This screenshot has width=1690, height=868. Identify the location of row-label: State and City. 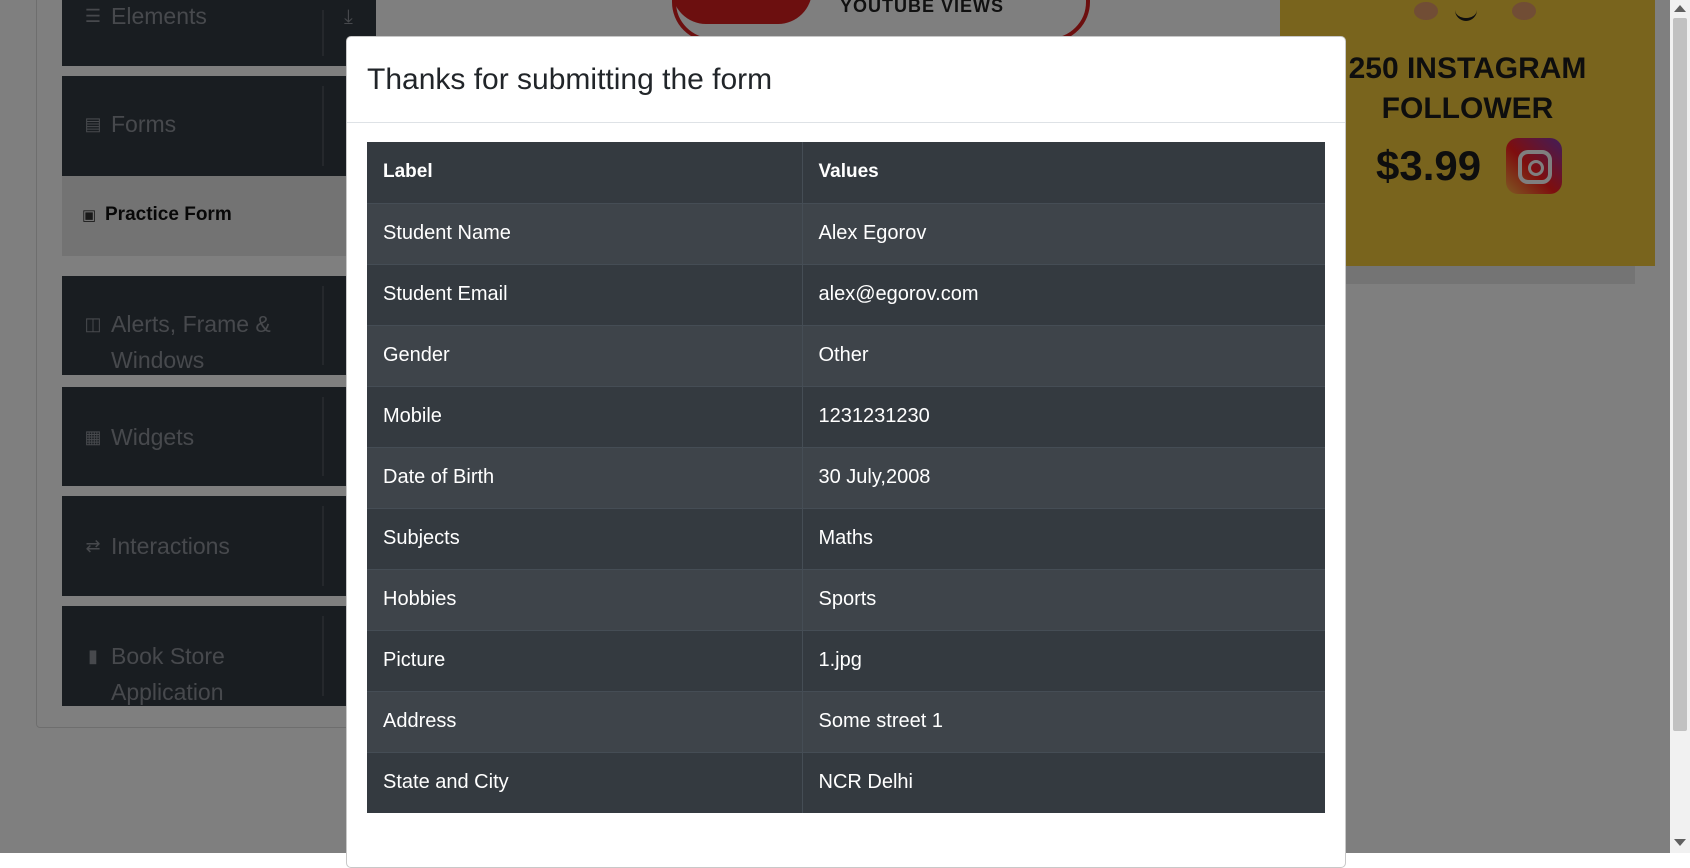
(585, 782).